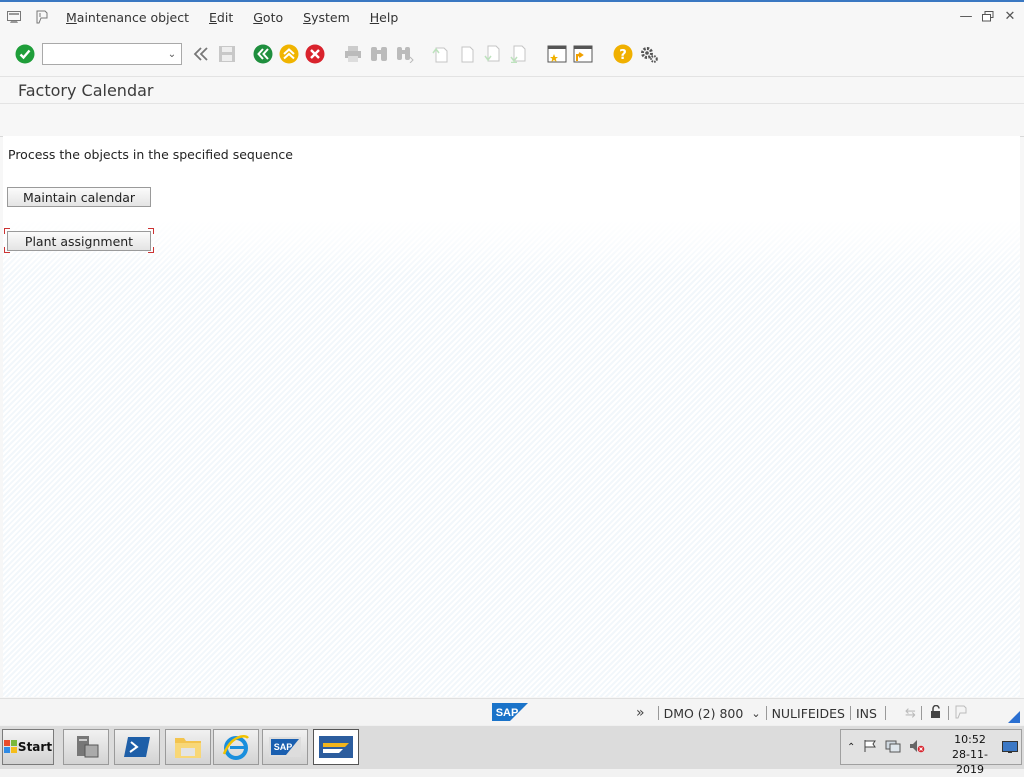 The image size is (1024, 777). What do you see at coordinates (917, 747) in the screenshot?
I see `volume-muted-icon` at bounding box center [917, 747].